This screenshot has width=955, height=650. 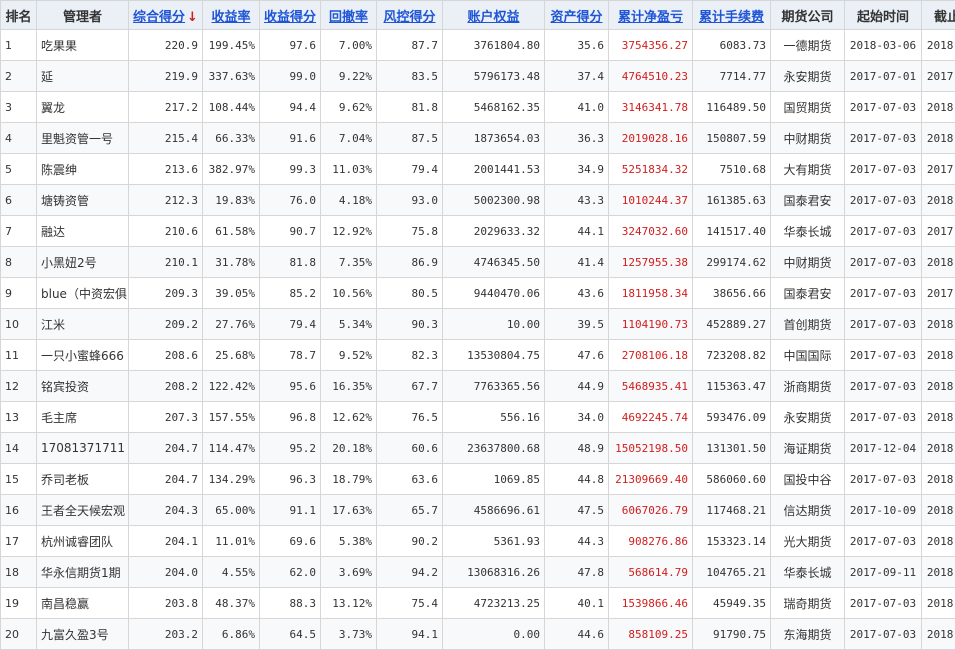 I want to click on return-score-cell: 78.7, so click(x=290, y=355).